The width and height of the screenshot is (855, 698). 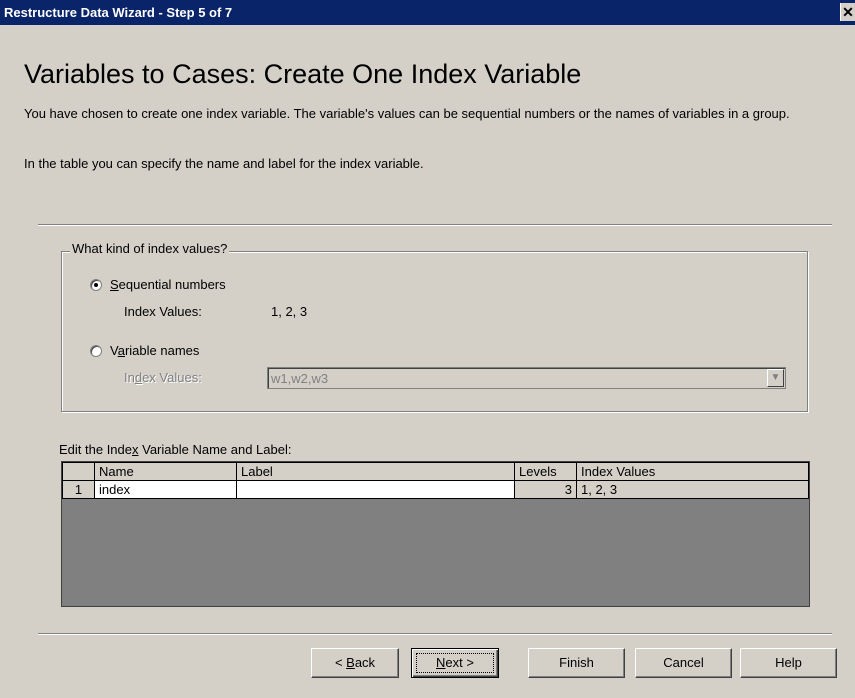 What do you see at coordinates (576, 663) in the screenshot?
I see `finish-button: Finish` at bounding box center [576, 663].